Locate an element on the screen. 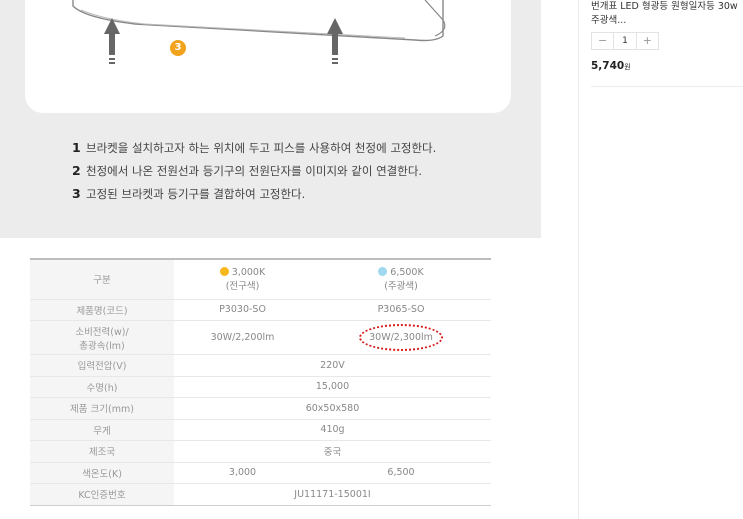 This screenshot has height=519, width=743. install-step: 3 고정된 브라켓과 등기구를 결합하여 고정한다. is located at coordinates (254, 197).